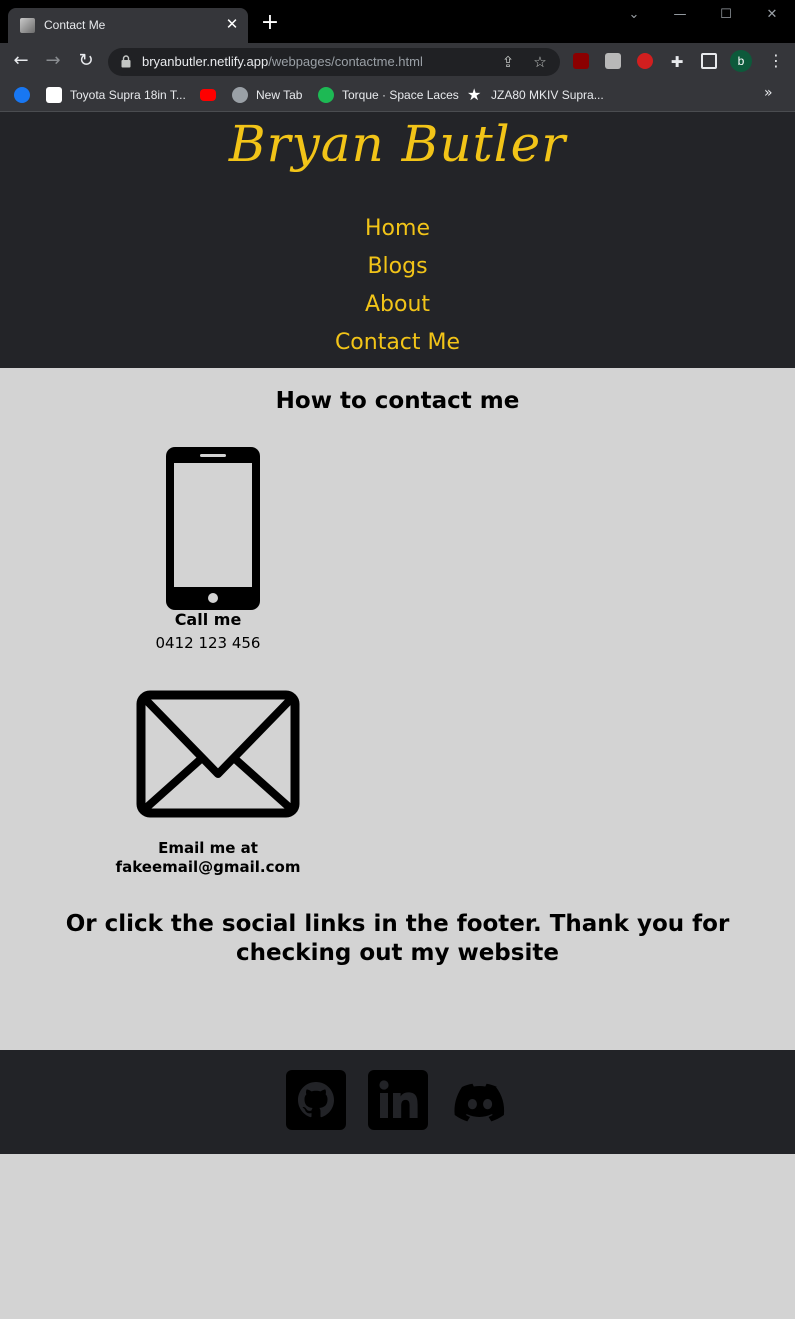  Describe the element at coordinates (126, 61) in the screenshot. I see `lock-icon` at that location.